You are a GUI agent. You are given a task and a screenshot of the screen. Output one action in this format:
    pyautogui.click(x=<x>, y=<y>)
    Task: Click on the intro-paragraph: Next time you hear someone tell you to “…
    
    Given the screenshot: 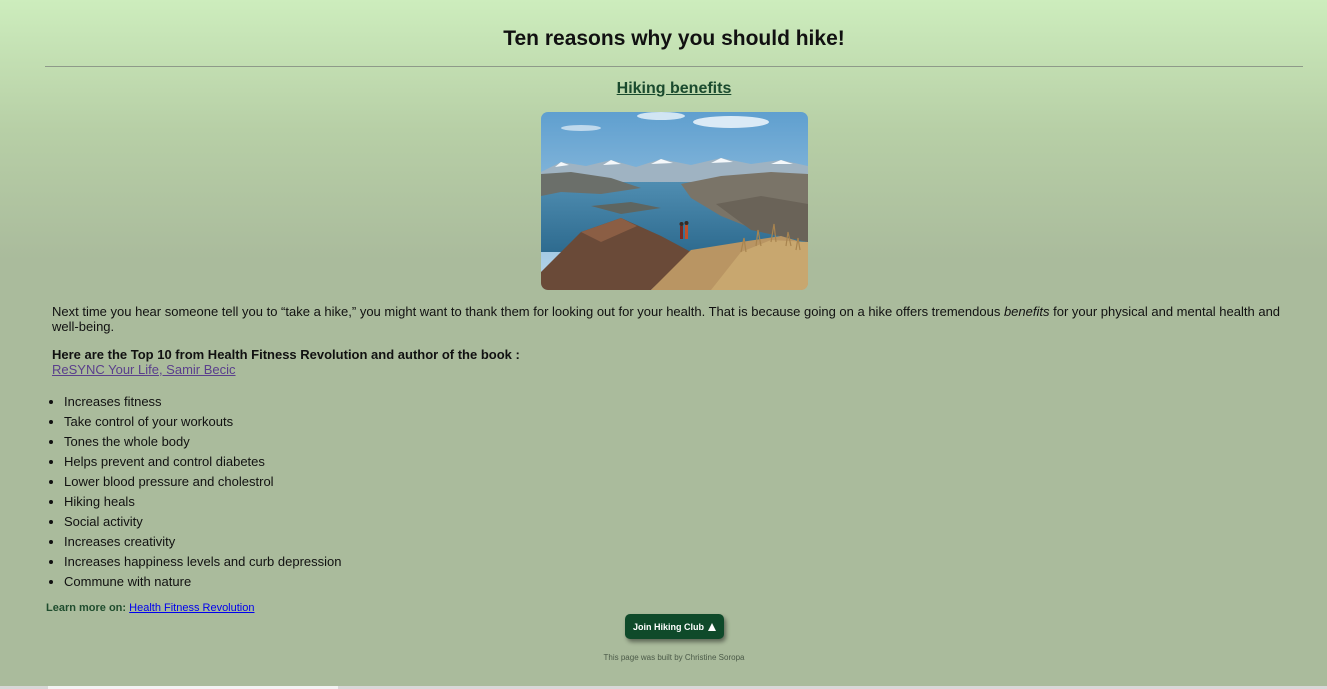 What is the action you would take?
    pyautogui.click(x=677, y=319)
    